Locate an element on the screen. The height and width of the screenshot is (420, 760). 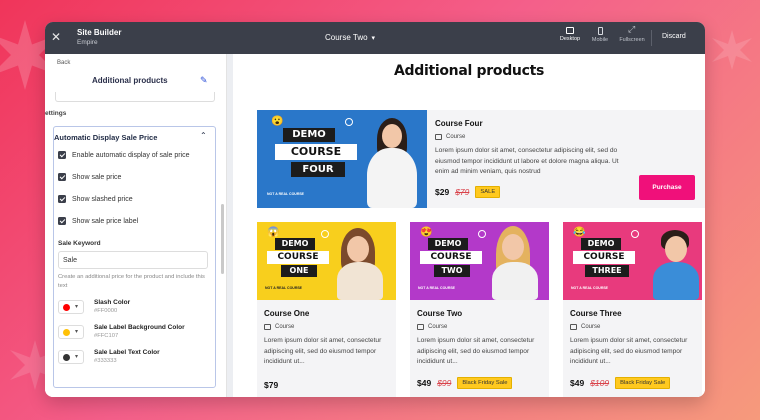
sidebar-scrollbar is located at coordinates (222, 239).